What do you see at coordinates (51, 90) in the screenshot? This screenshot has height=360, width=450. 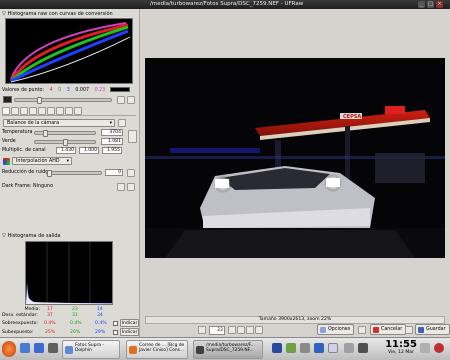 I see `point-value-red: 4` at bounding box center [51, 90].